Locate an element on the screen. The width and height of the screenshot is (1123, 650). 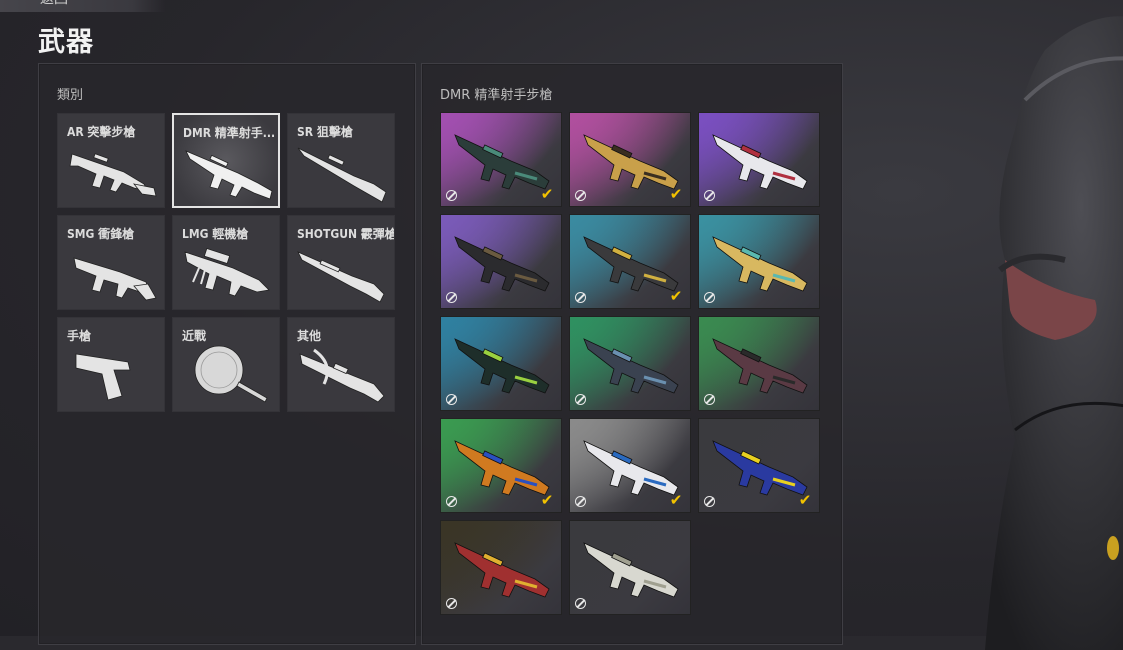
skin-panel-label: DMR 精準射手步槍 is located at coordinates (496, 95).